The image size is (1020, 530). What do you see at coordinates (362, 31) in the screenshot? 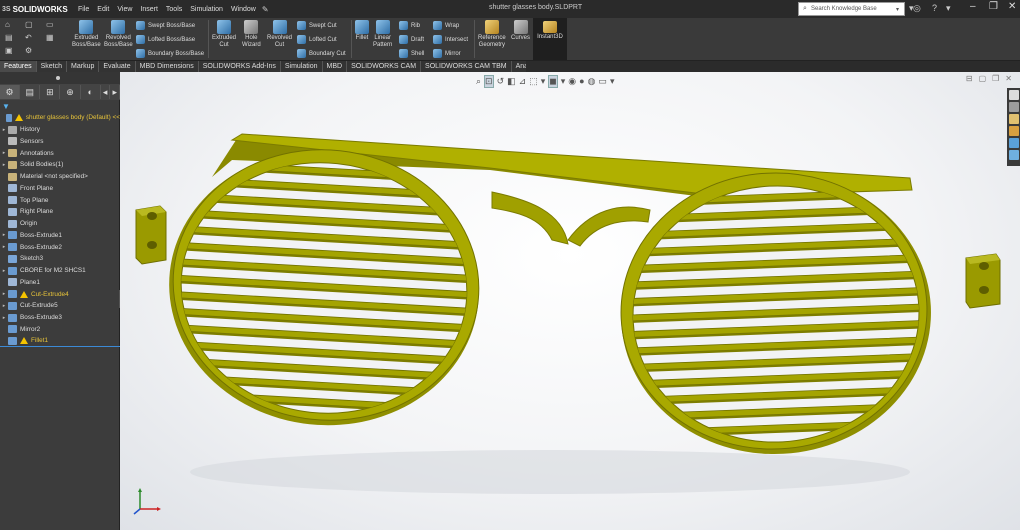
I see `fillet-button: Fillet` at bounding box center [362, 31].